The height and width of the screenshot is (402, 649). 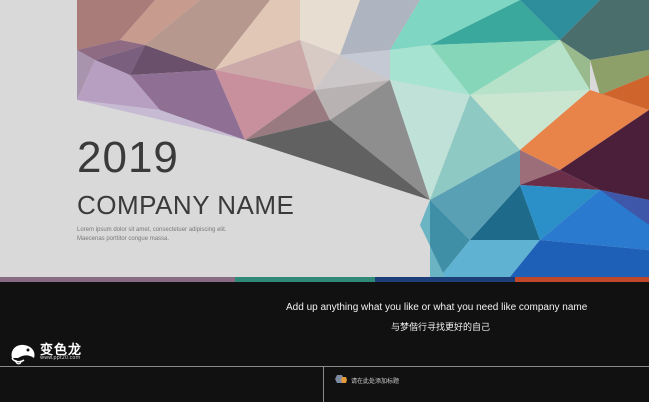 I want to click on company-name: COMPANY NAME, so click(x=186, y=205).